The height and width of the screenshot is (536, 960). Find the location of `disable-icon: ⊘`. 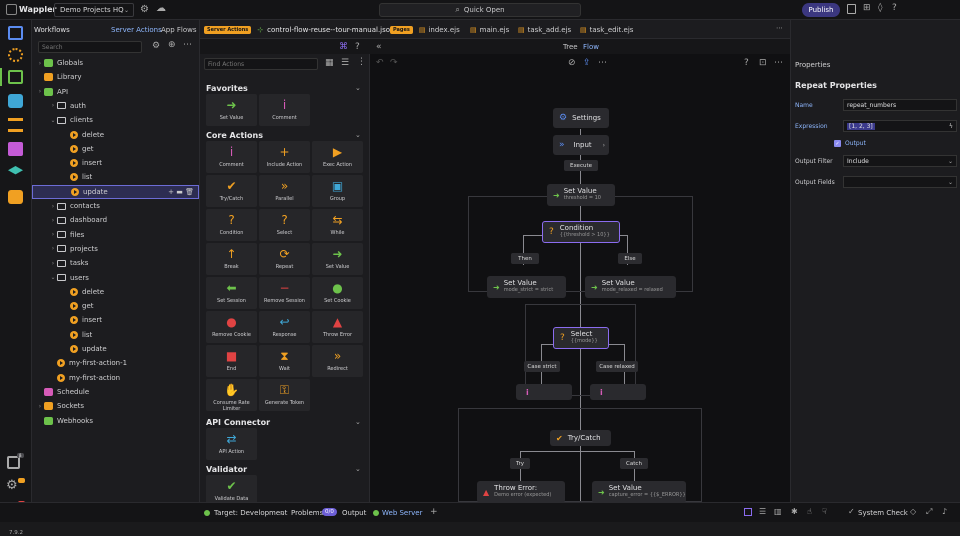

disable-icon: ⊘ is located at coordinates (572, 63).